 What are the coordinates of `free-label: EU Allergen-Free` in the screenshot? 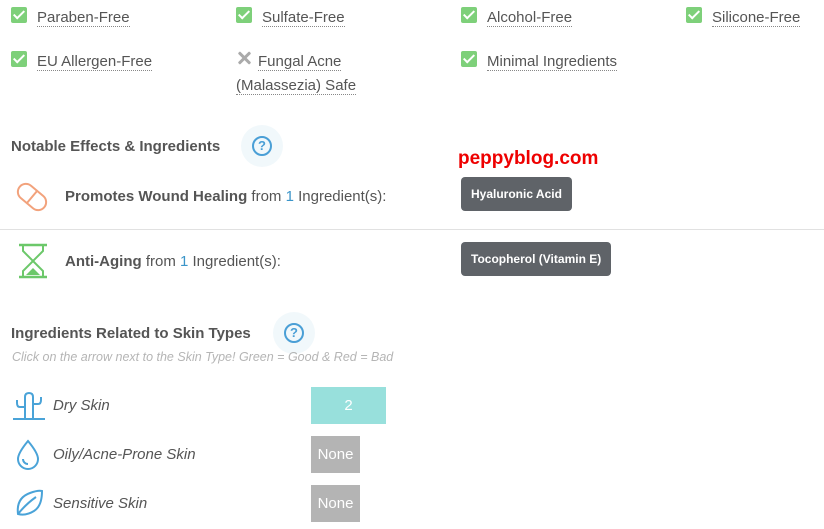 It's located at (95, 62).